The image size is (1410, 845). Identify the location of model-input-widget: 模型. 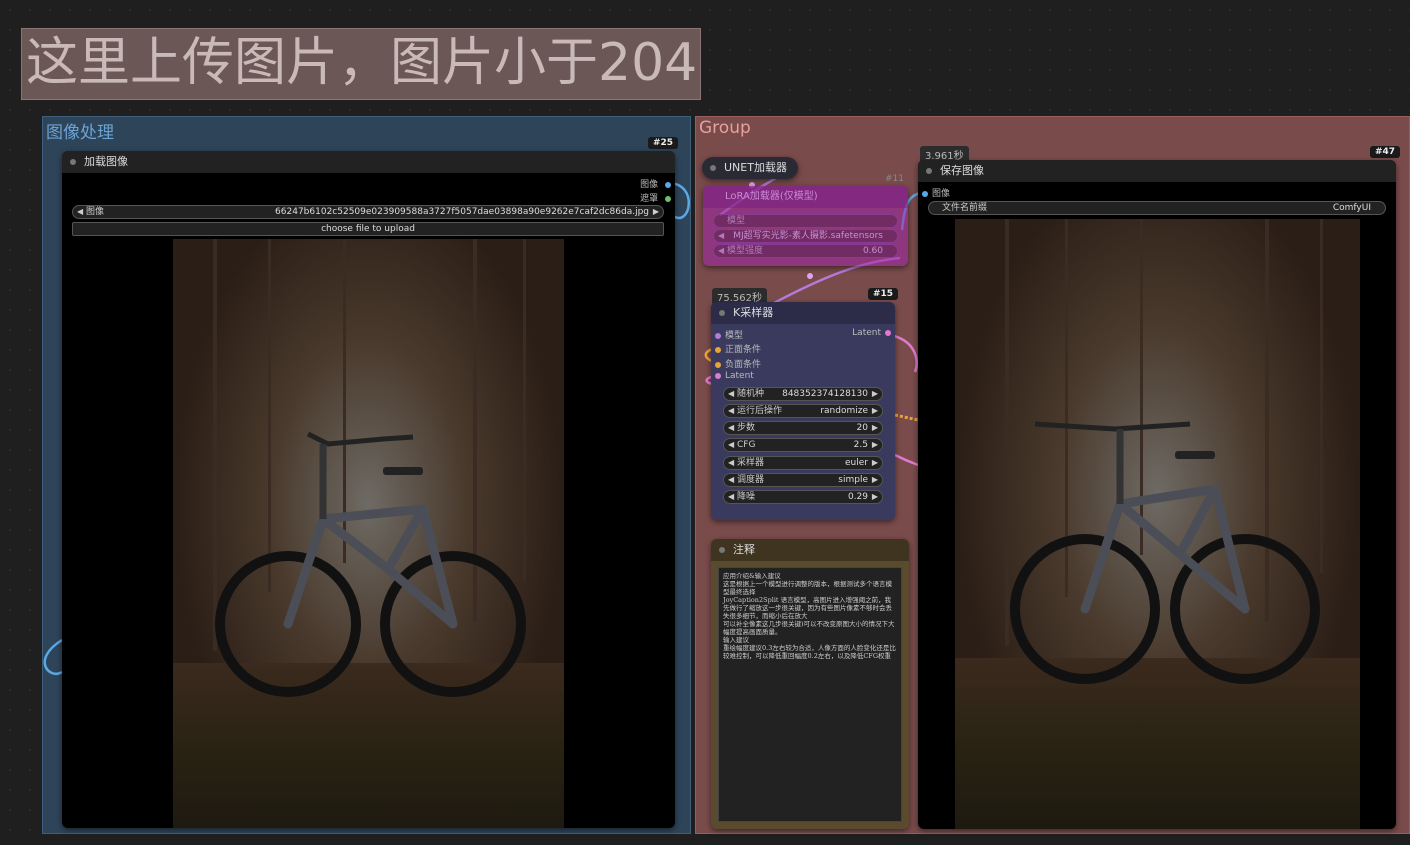
(805, 221).